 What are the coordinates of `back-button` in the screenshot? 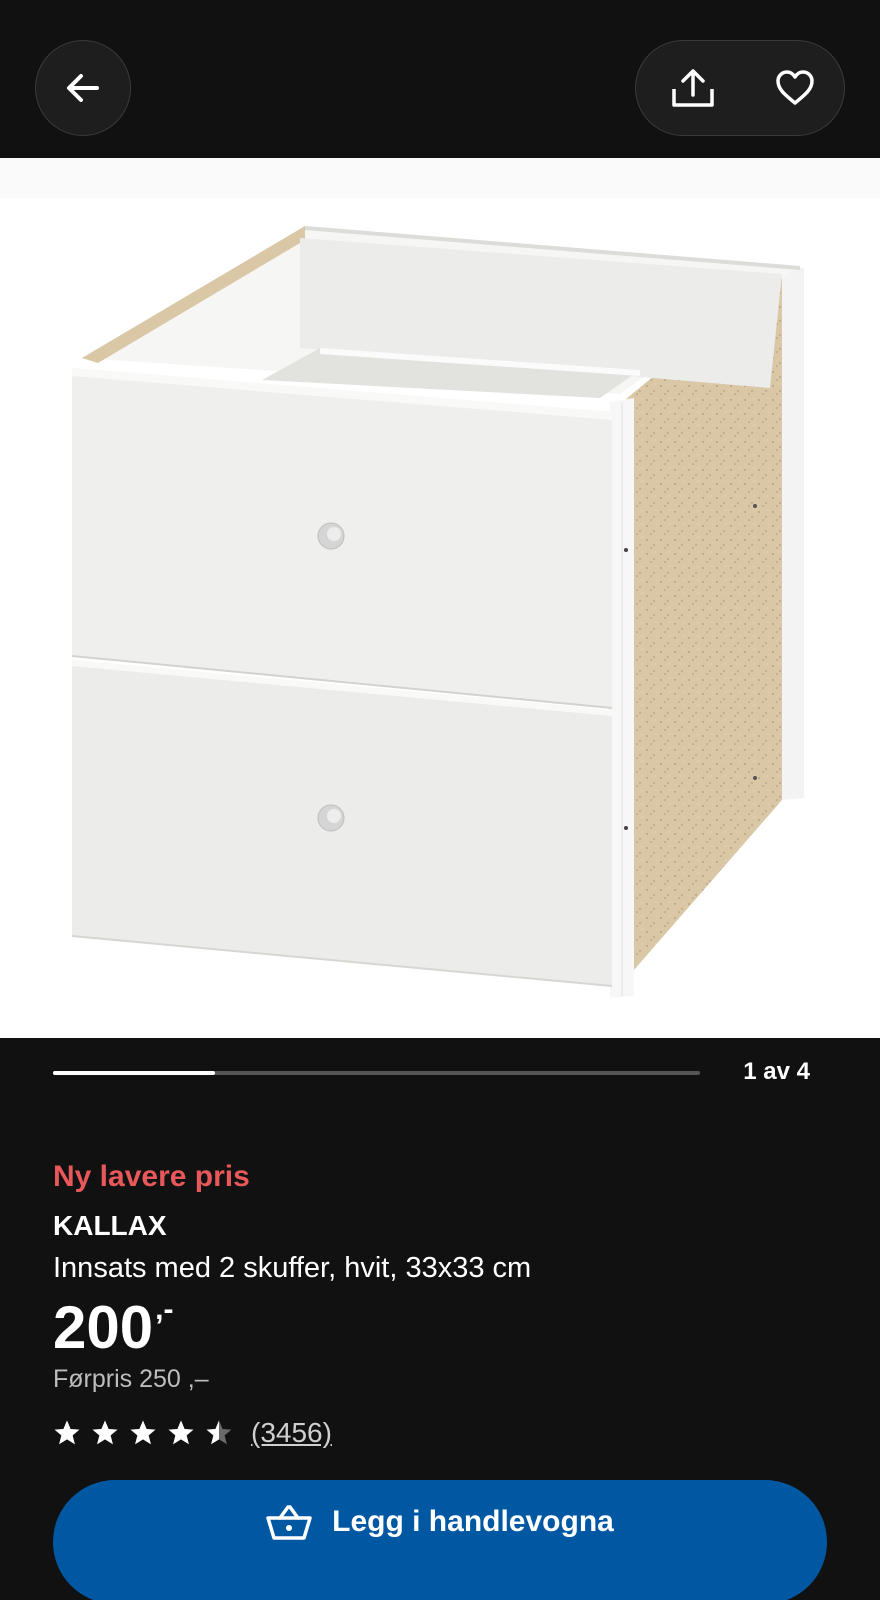 It's located at (83, 88).